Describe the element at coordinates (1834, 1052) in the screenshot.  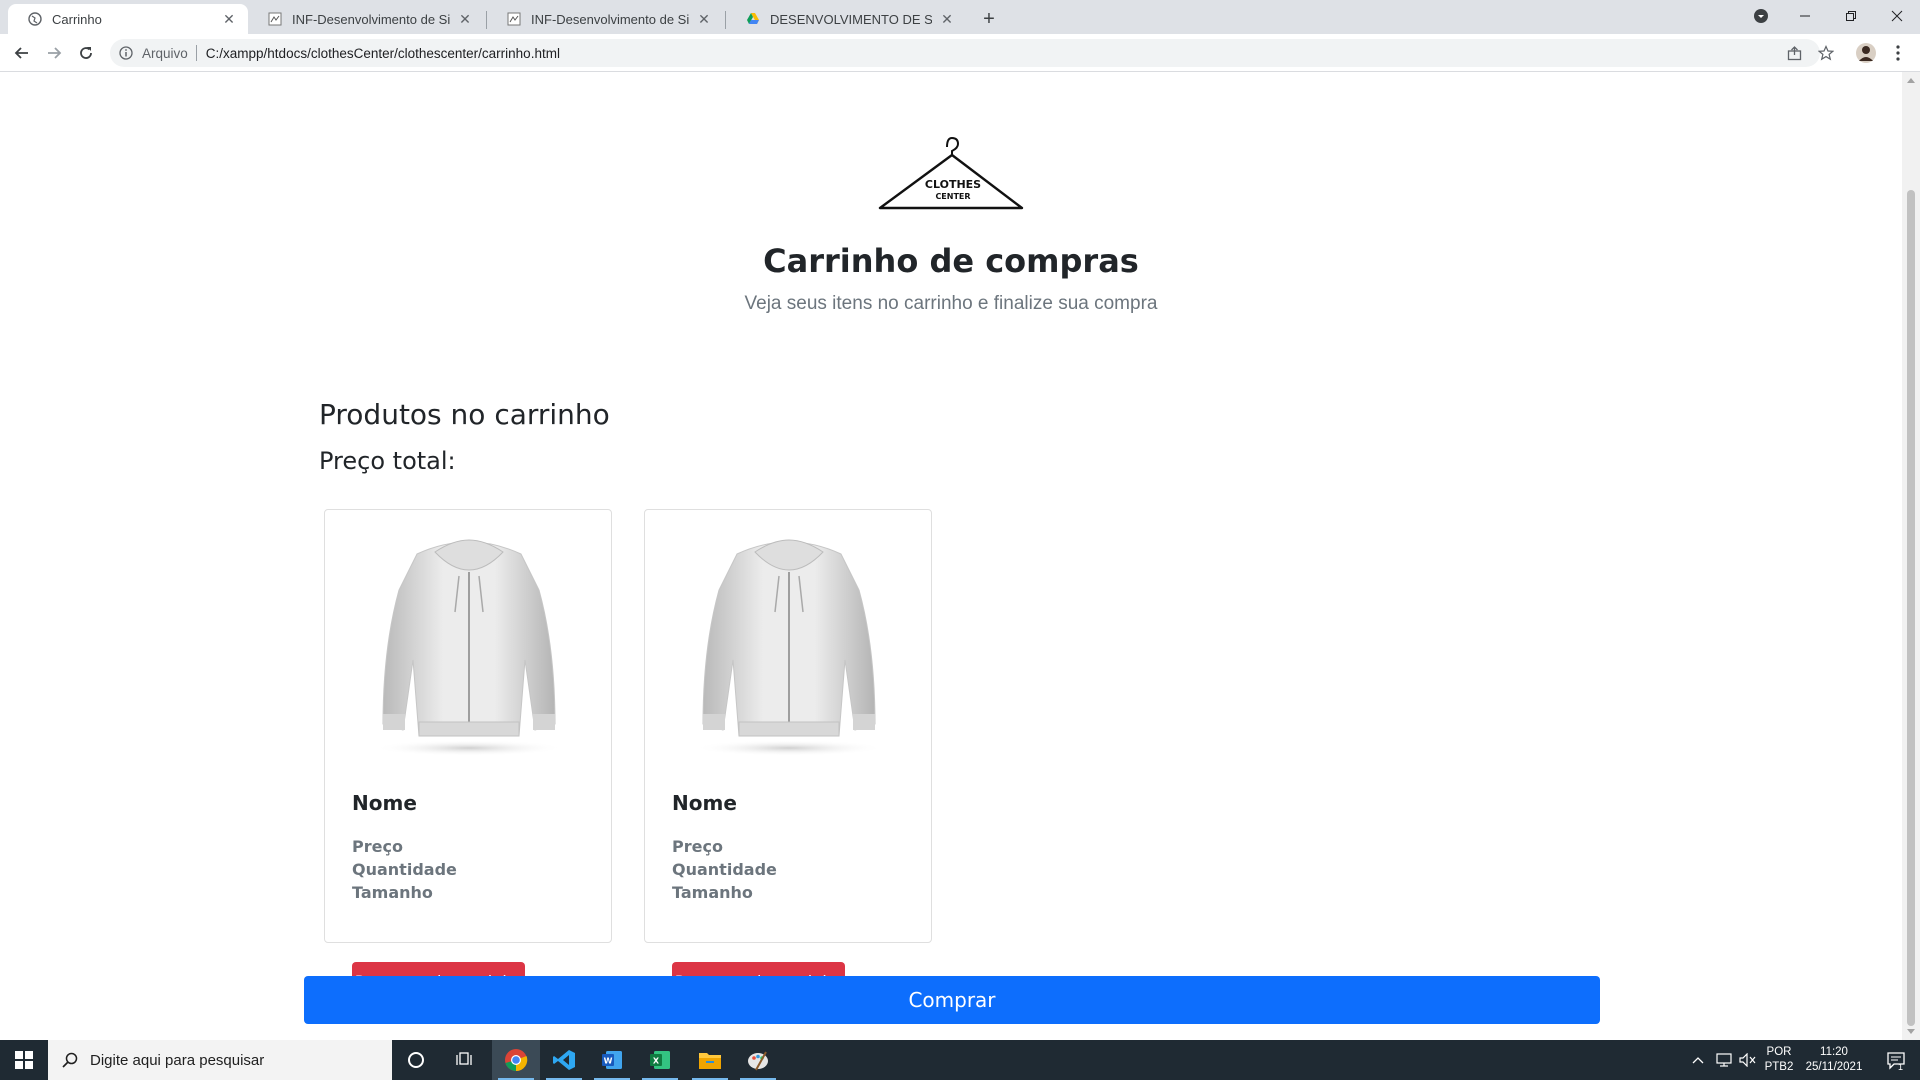
I see `clock-time: 11:20` at that location.